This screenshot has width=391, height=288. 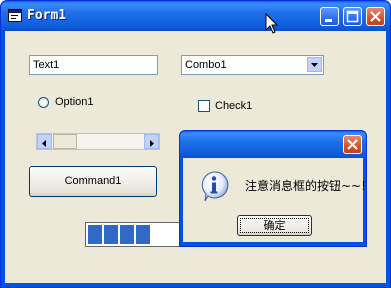 I want to click on chevron-right-icon, so click(x=152, y=143).